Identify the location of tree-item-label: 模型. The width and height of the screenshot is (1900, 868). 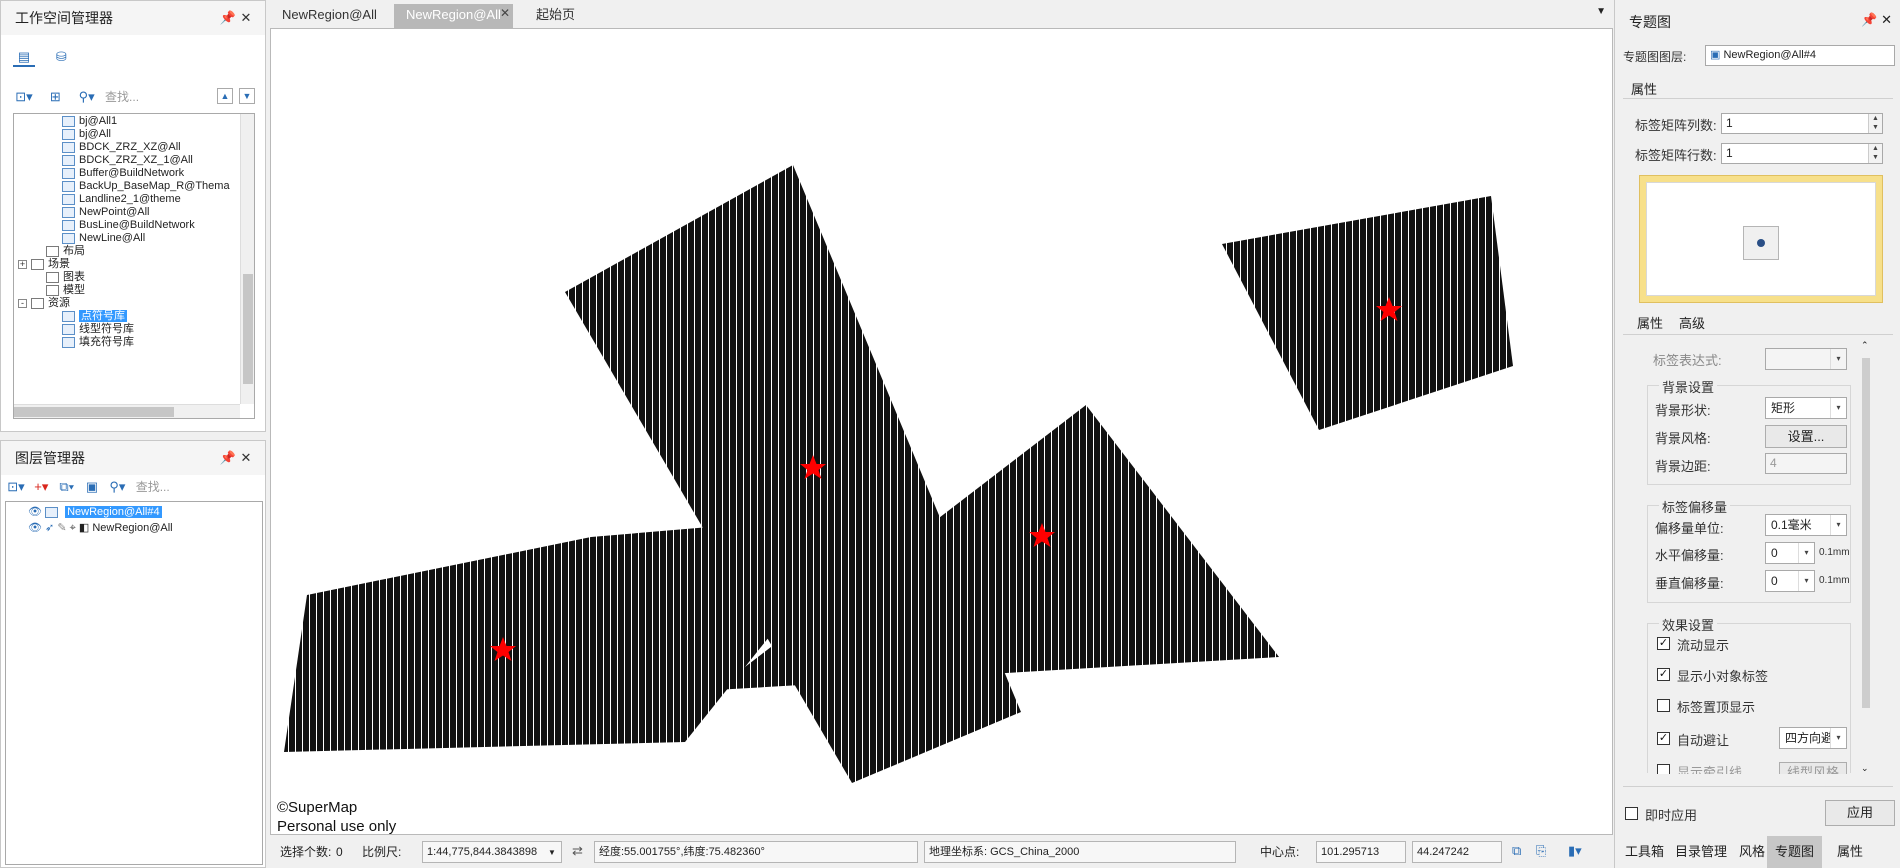
(74, 290).